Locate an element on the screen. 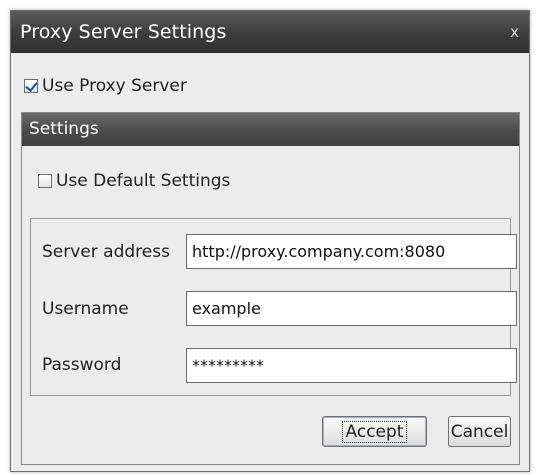  use-proxy-checkbox is located at coordinates (31, 86).